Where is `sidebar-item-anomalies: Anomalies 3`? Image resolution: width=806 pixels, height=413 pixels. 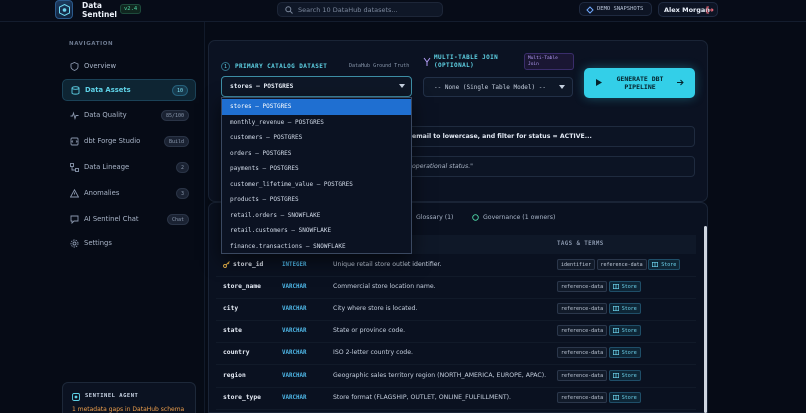
sidebar-item-anomalies: Anomalies 3 is located at coordinates (129, 194).